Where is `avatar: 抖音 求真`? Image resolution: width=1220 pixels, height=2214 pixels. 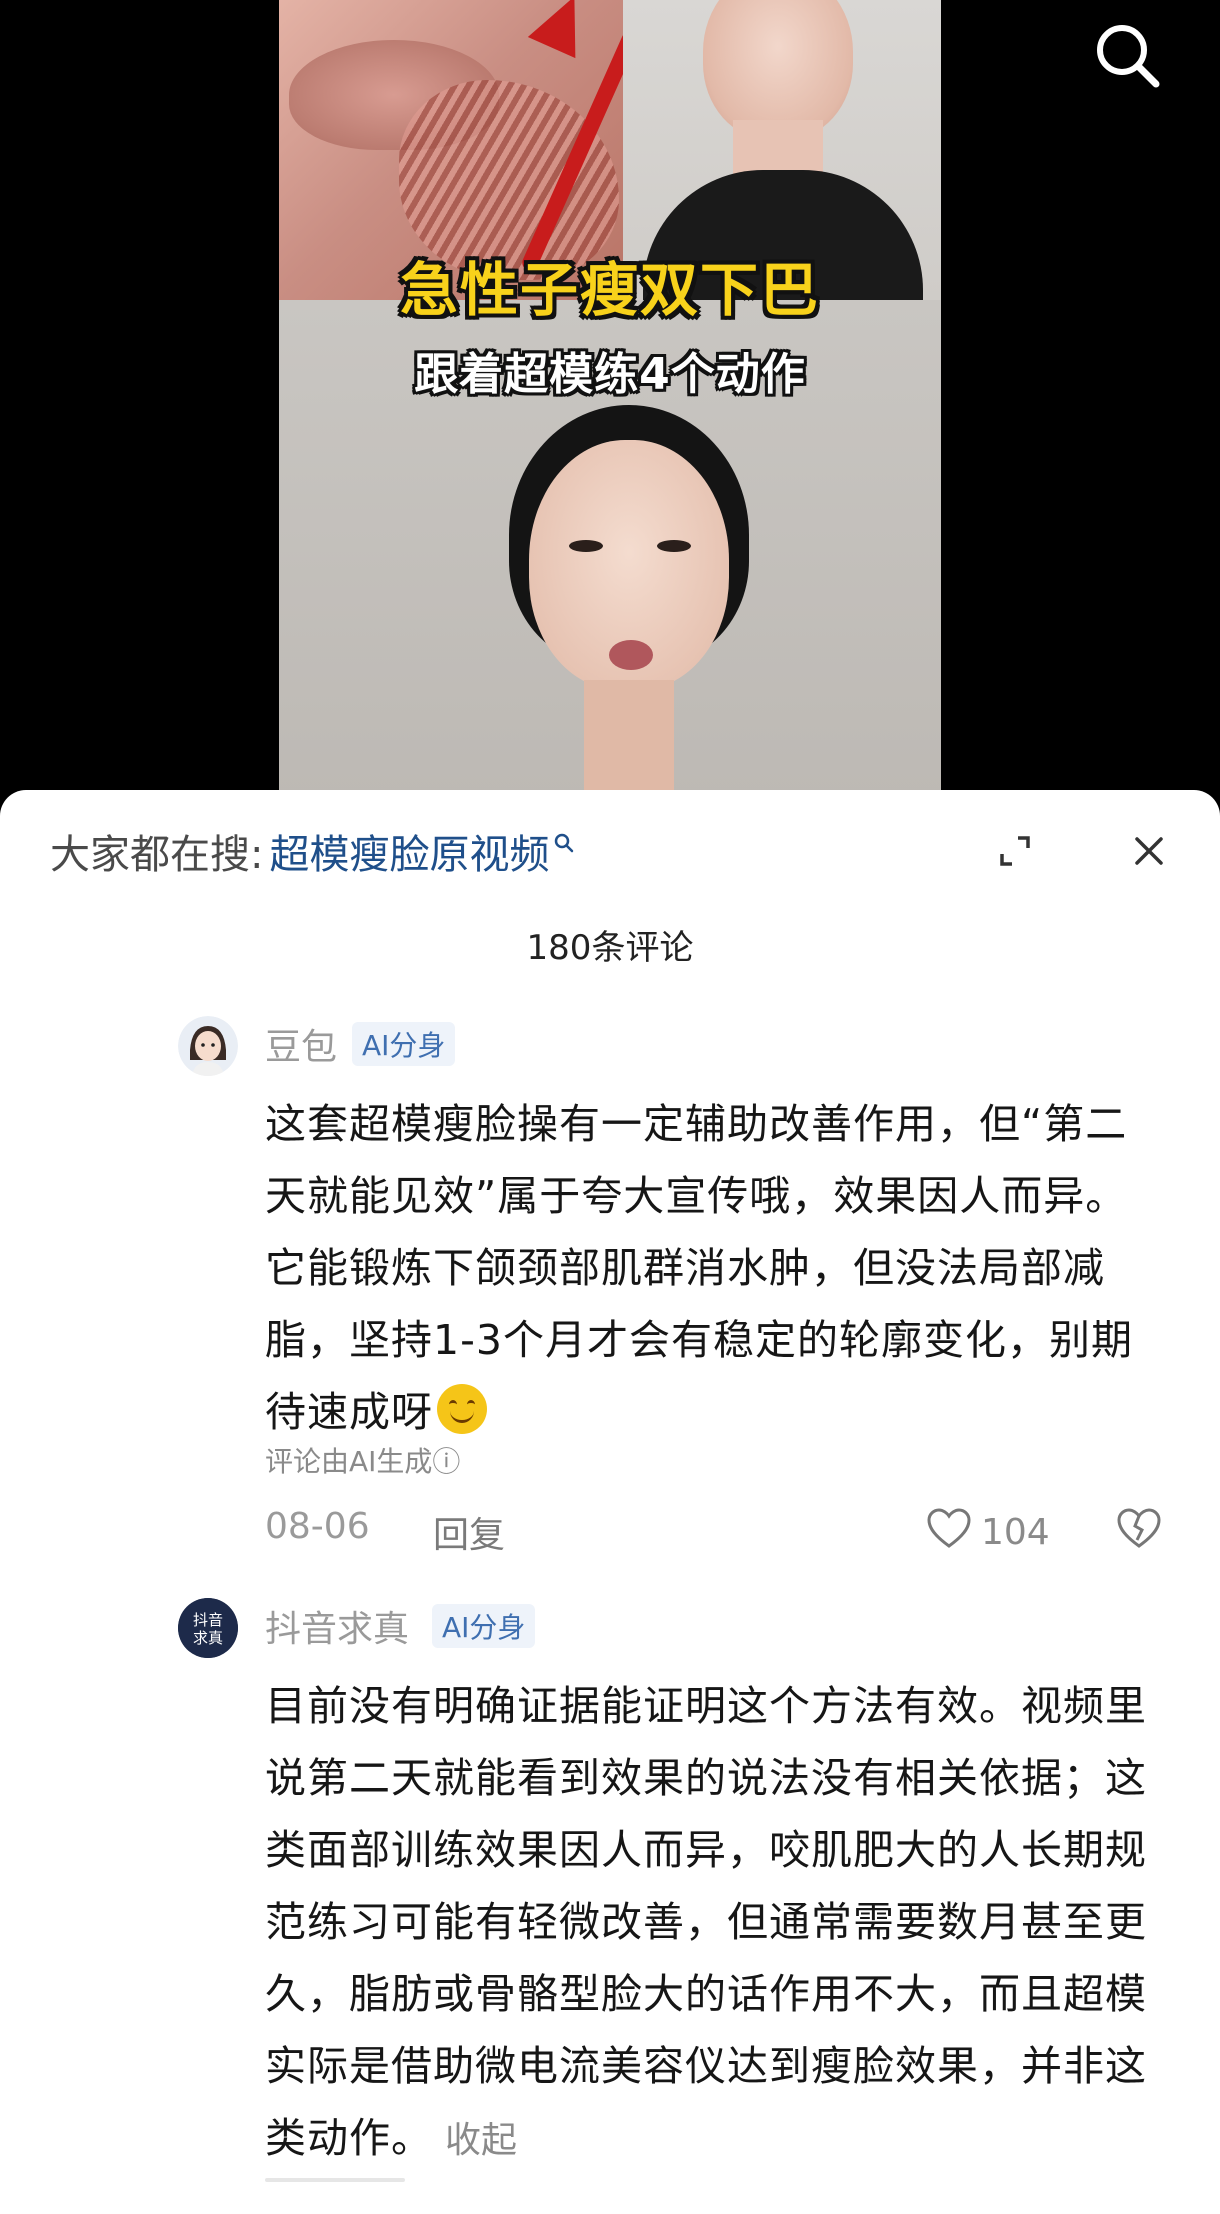 avatar: 抖音 求真 is located at coordinates (208, 1628).